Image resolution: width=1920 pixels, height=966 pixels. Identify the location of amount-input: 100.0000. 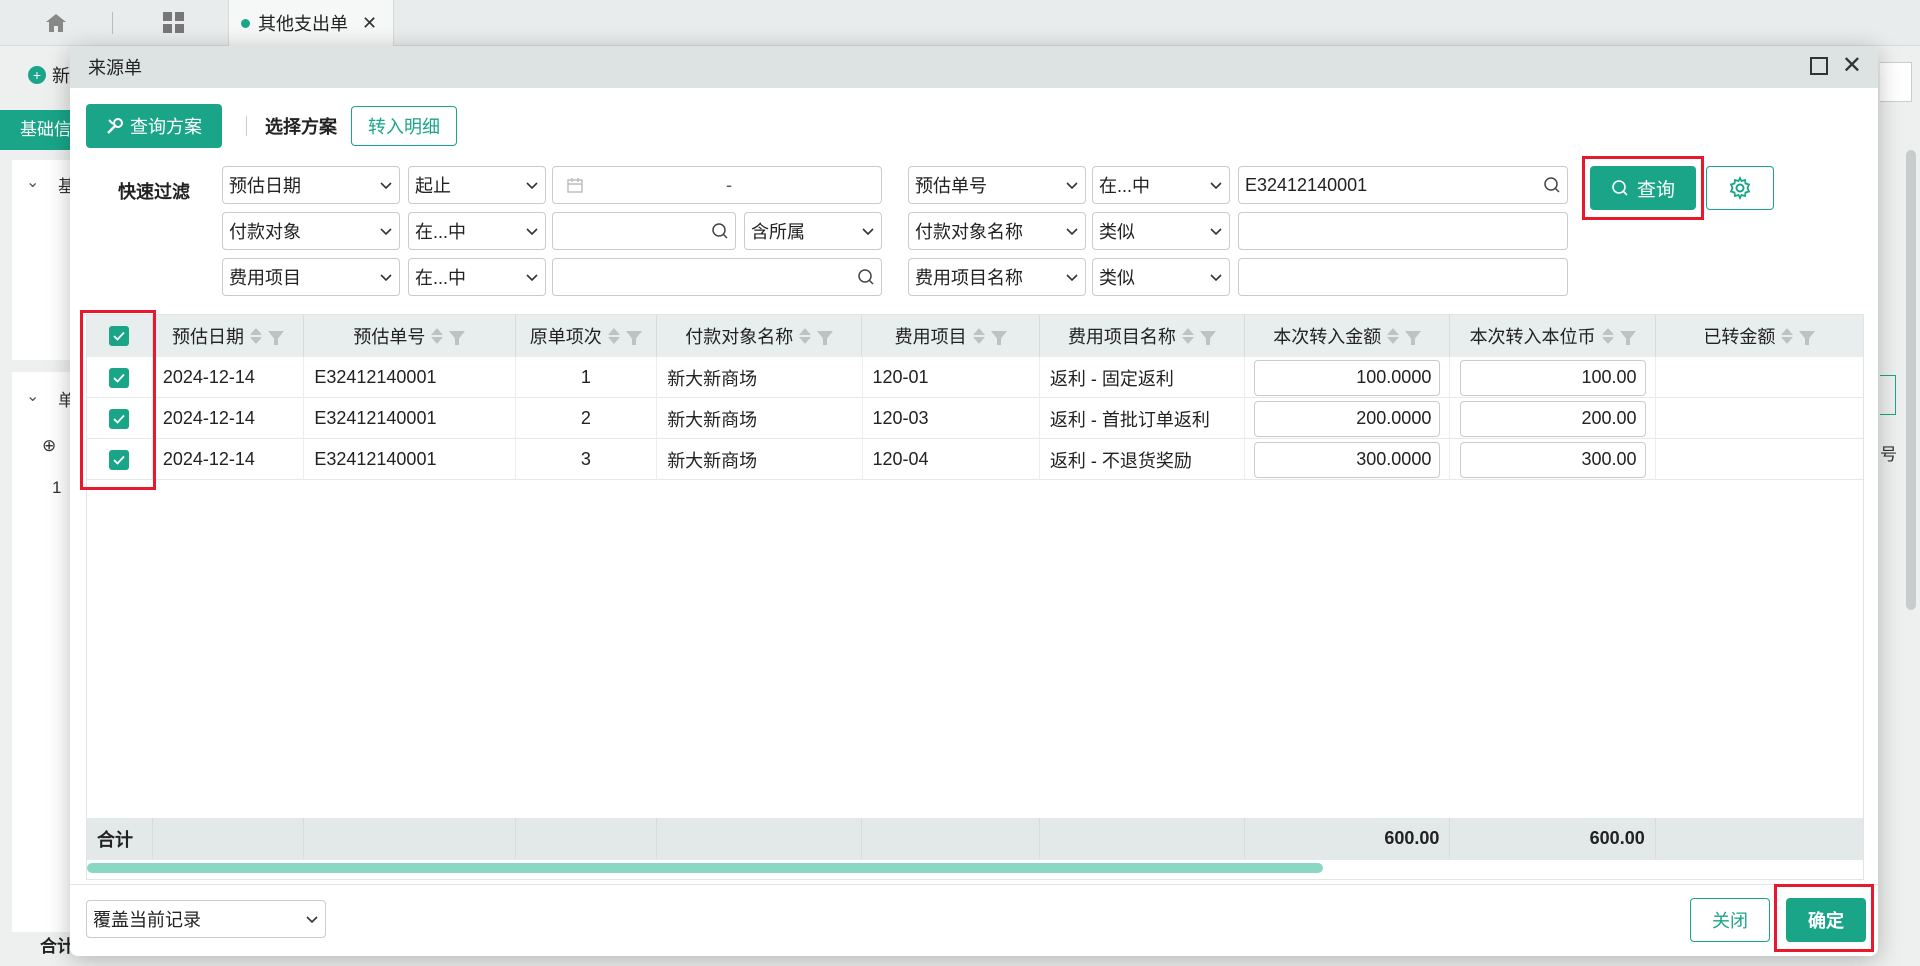
(1347, 377).